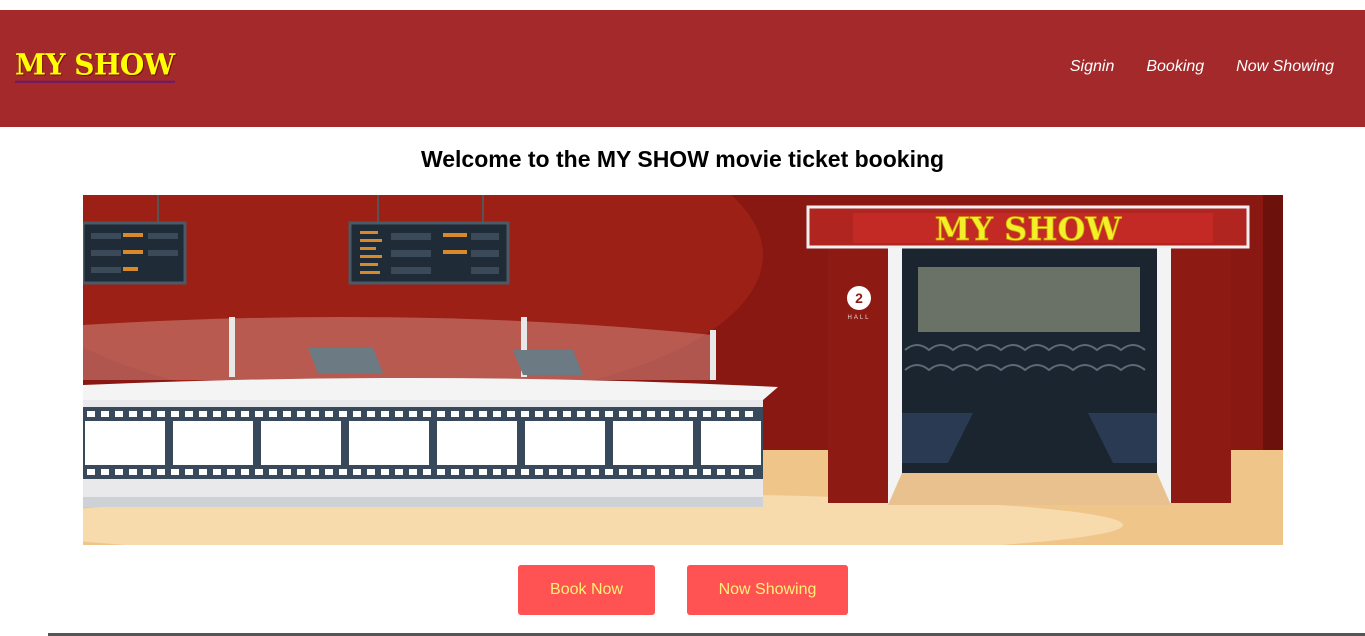  Describe the element at coordinates (767, 590) in the screenshot. I see `now-showing-button: Now Showing` at that location.